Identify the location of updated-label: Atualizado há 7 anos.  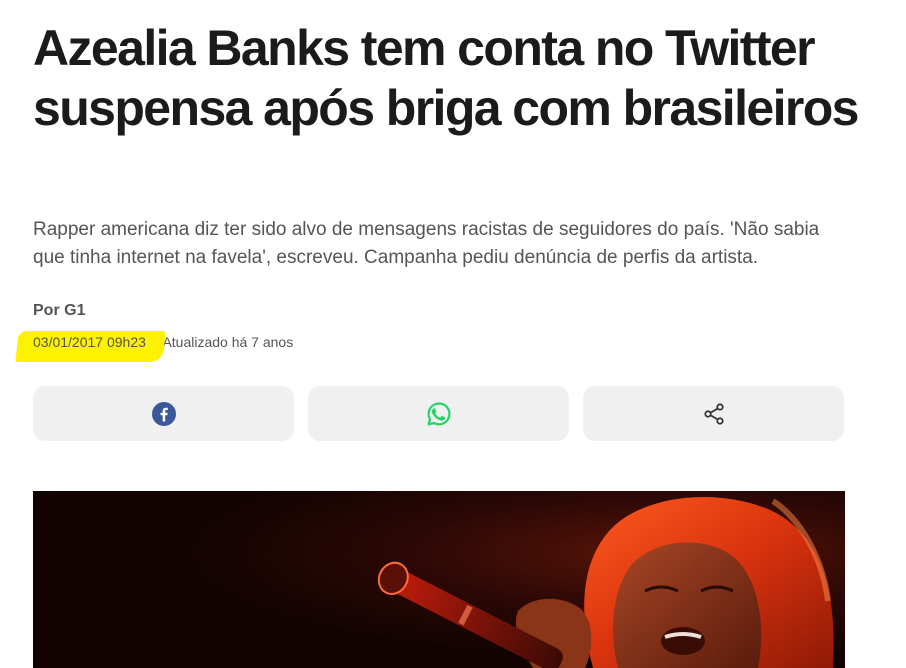
(228, 342).